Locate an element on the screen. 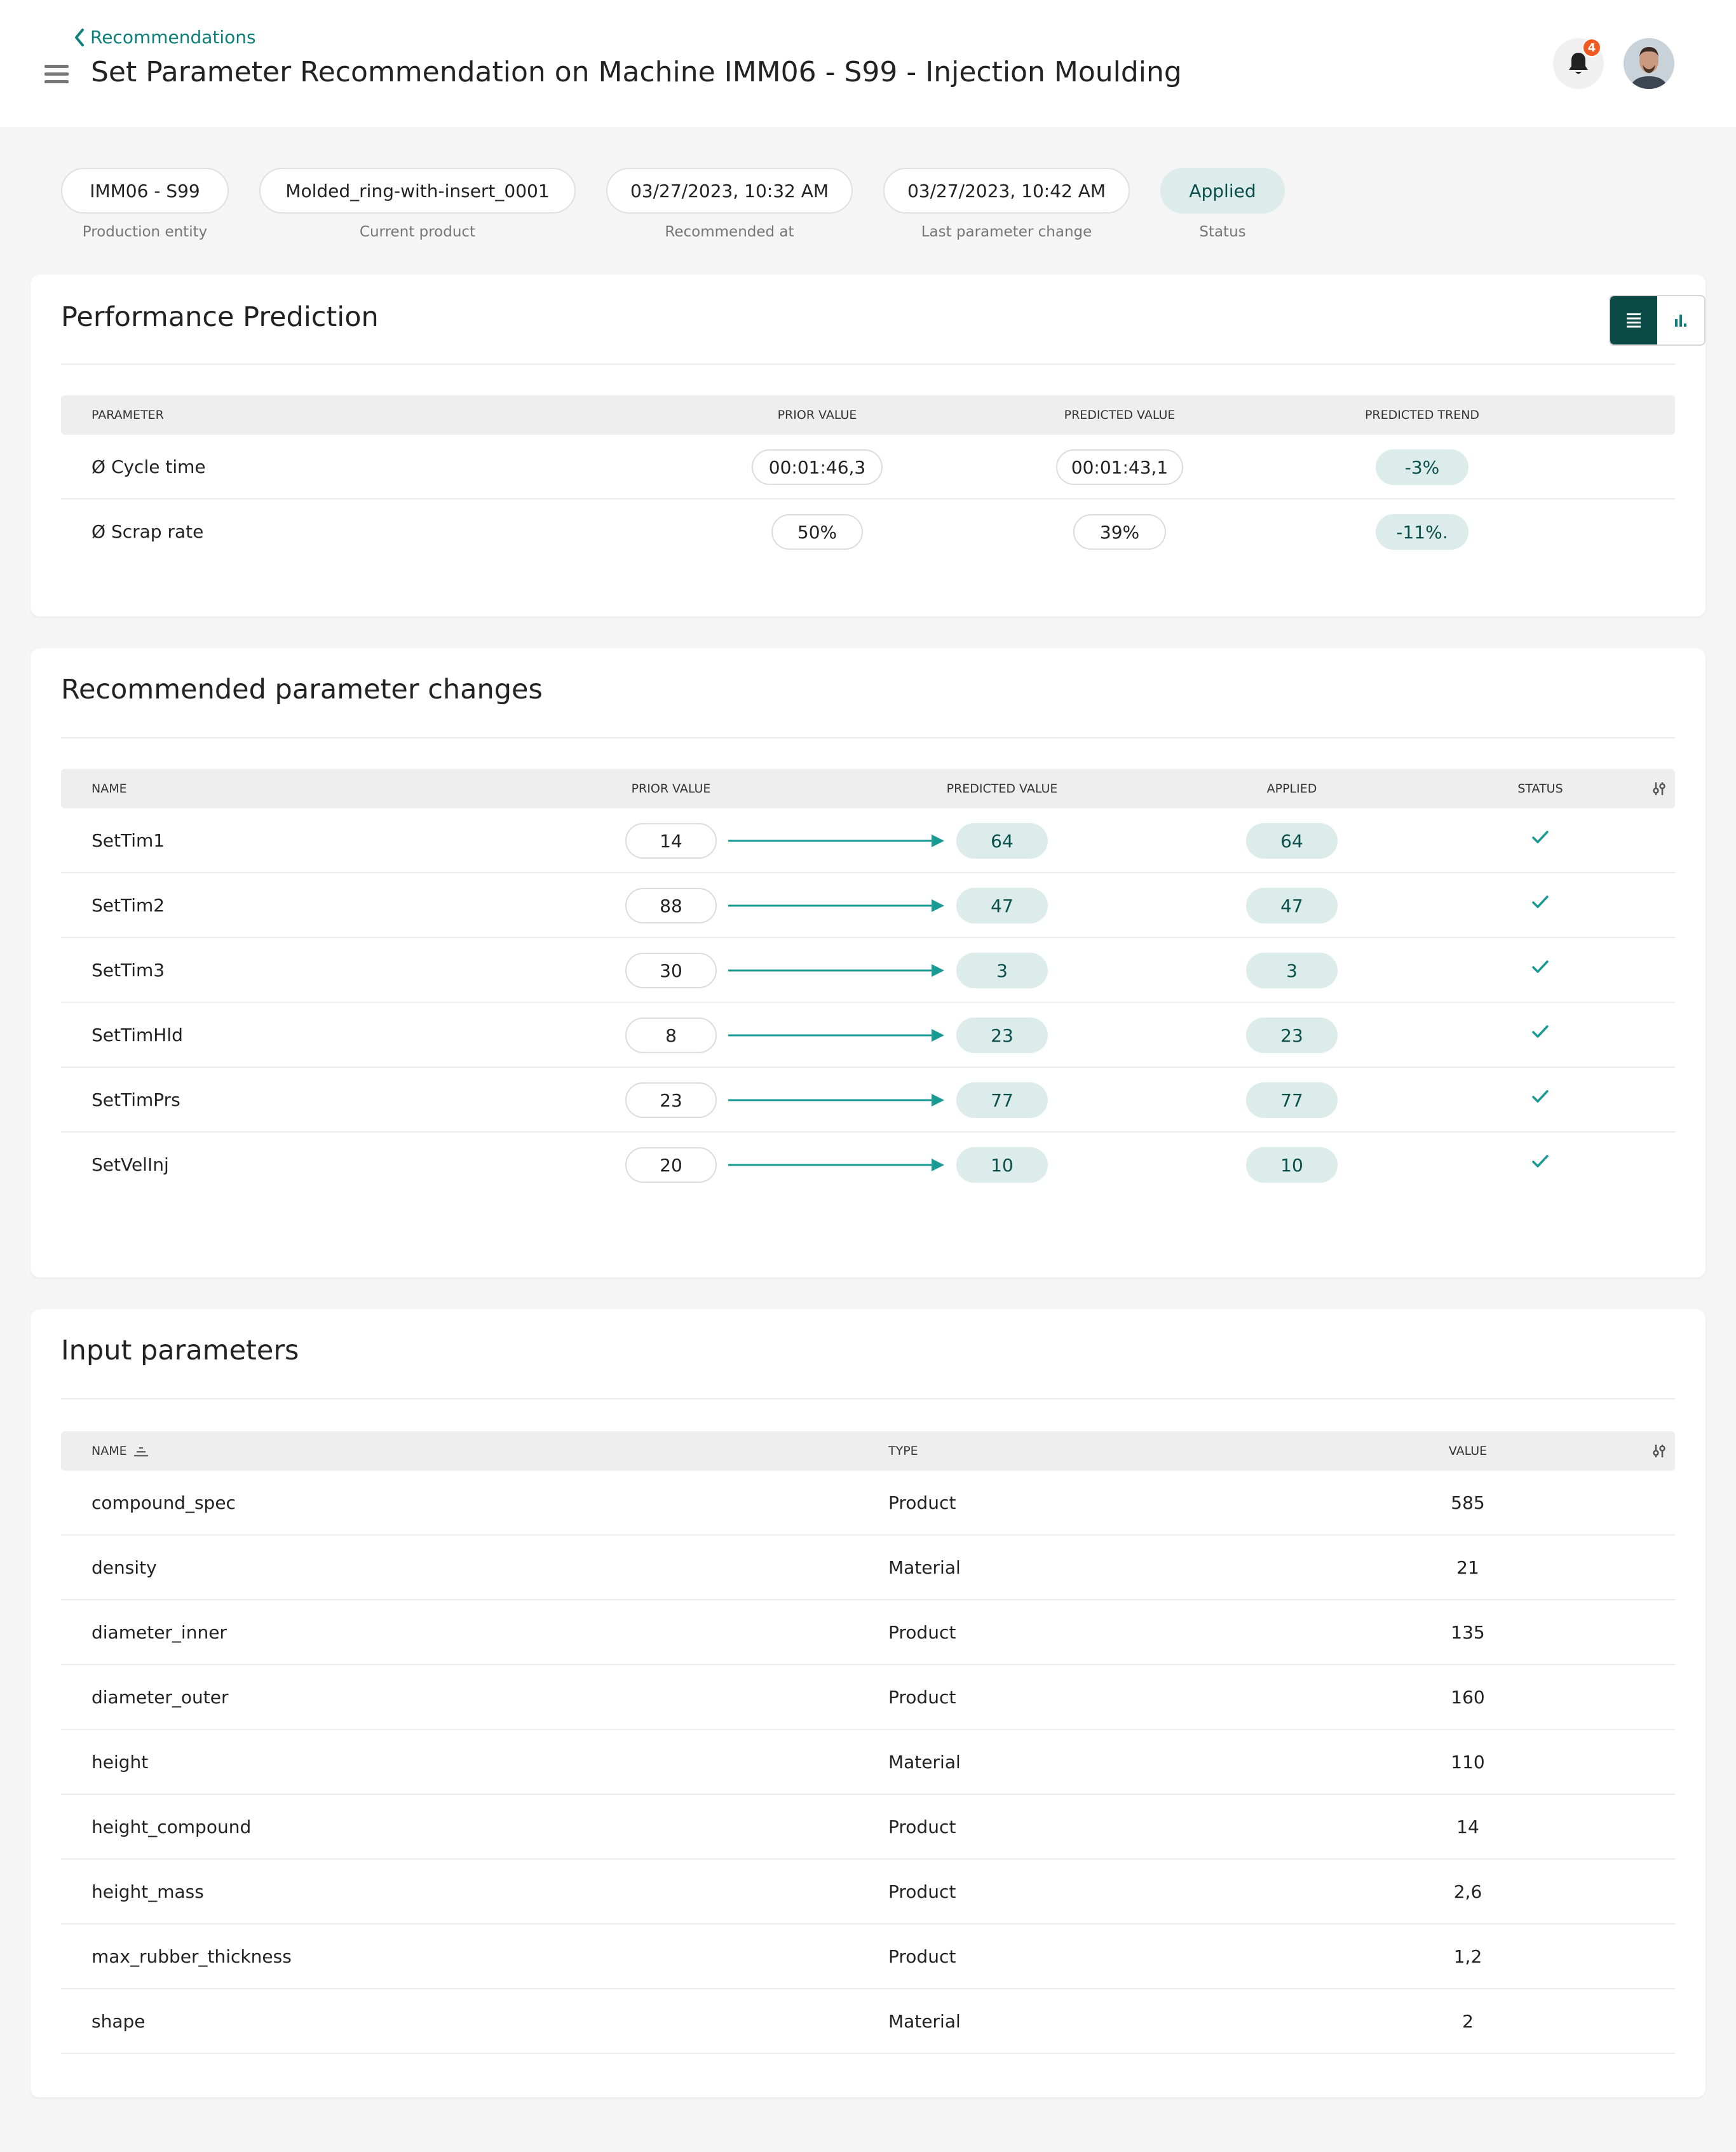 The height and width of the screenshot is (2152, 1736). input-table-header: NAME TYPE VALUE is located at coordinates (868, 1451).